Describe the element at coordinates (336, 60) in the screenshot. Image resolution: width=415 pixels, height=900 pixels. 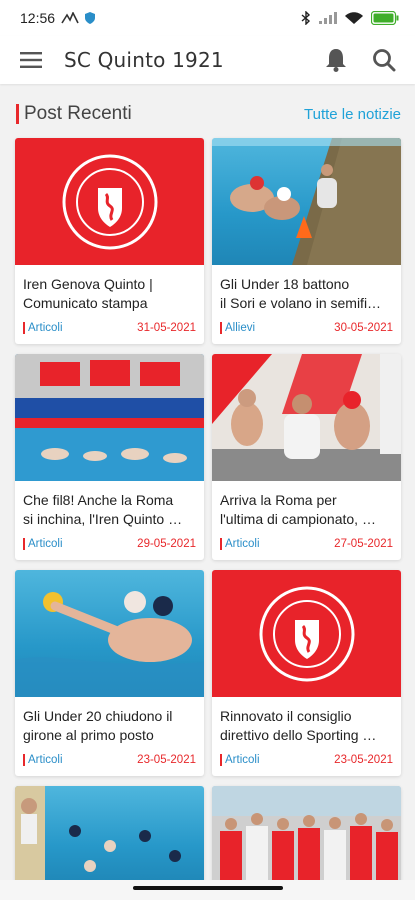
I see `bell-icon` at that location.